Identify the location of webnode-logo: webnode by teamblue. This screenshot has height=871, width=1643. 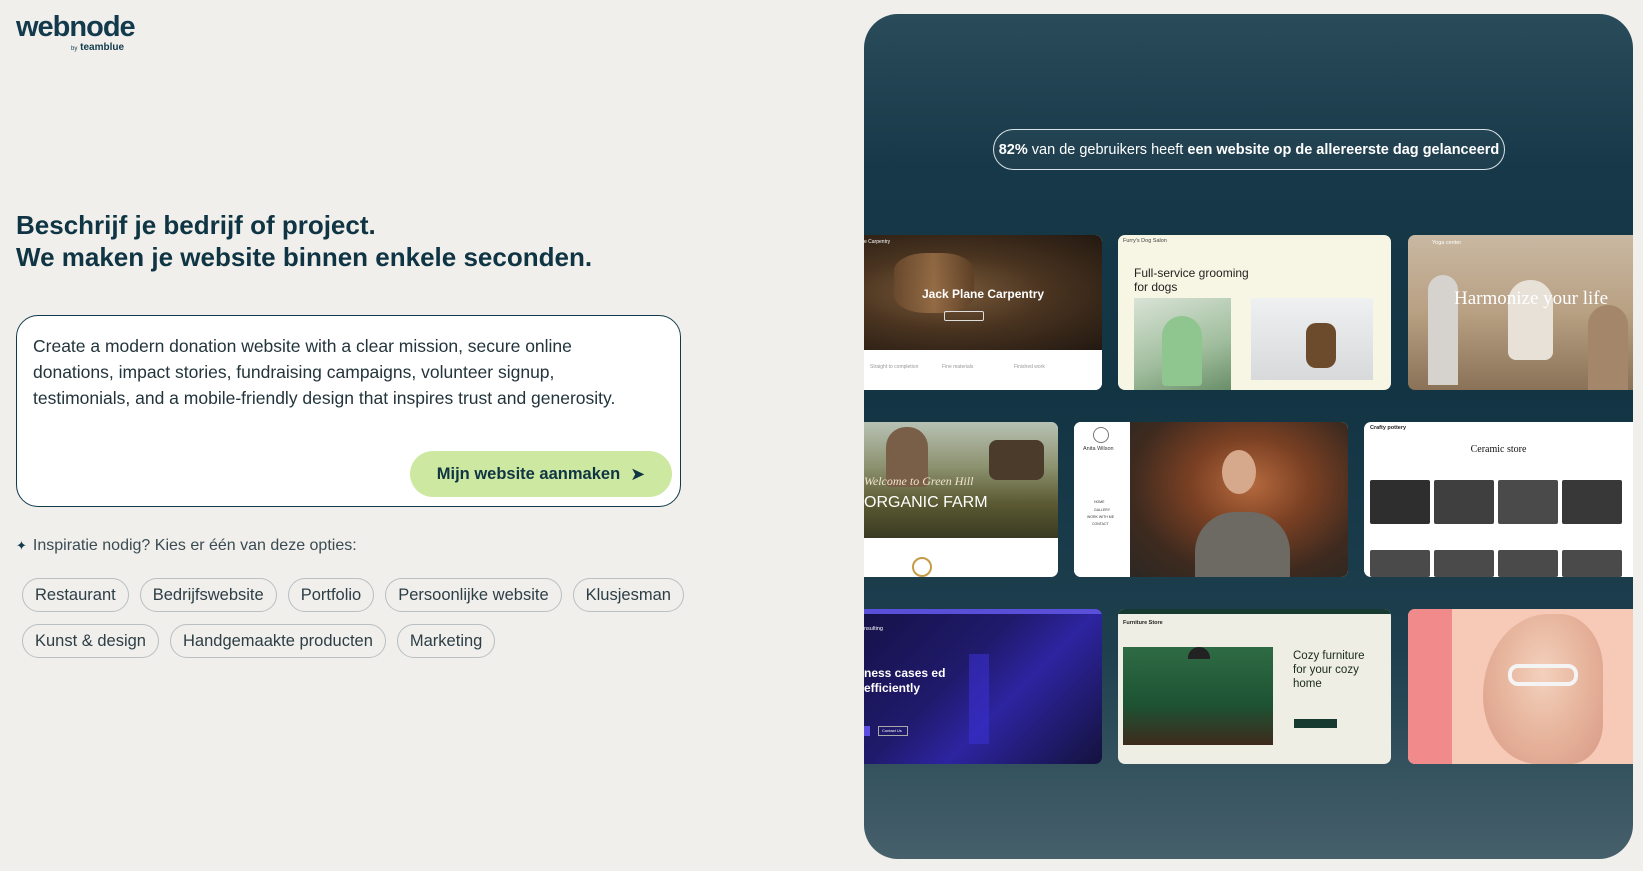
(76, 32).